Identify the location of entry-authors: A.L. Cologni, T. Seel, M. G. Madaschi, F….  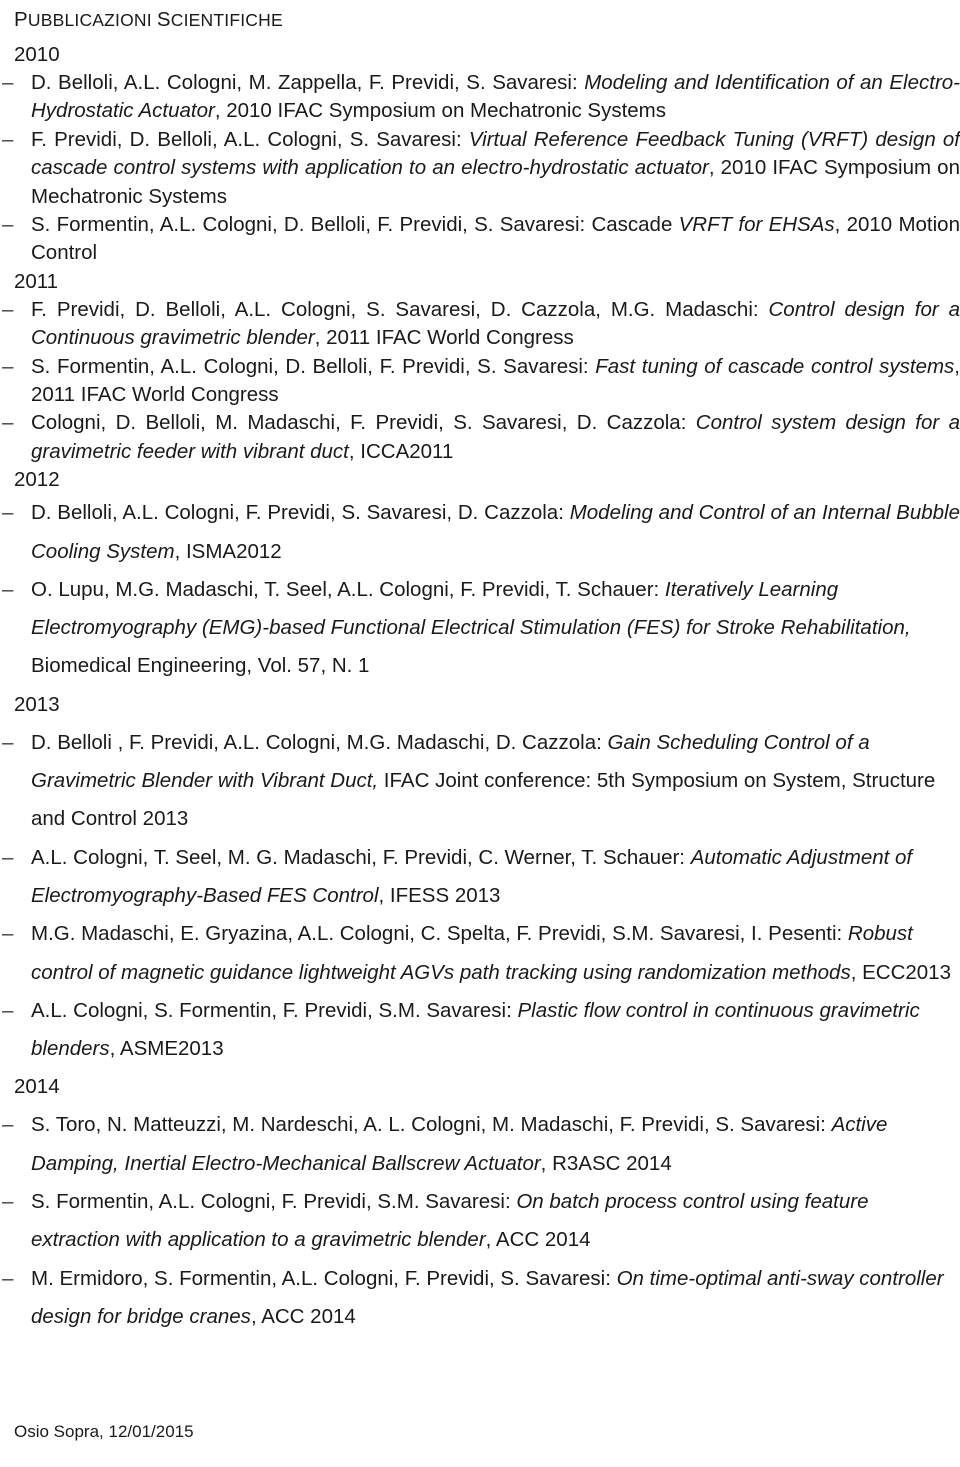
(361, 857).